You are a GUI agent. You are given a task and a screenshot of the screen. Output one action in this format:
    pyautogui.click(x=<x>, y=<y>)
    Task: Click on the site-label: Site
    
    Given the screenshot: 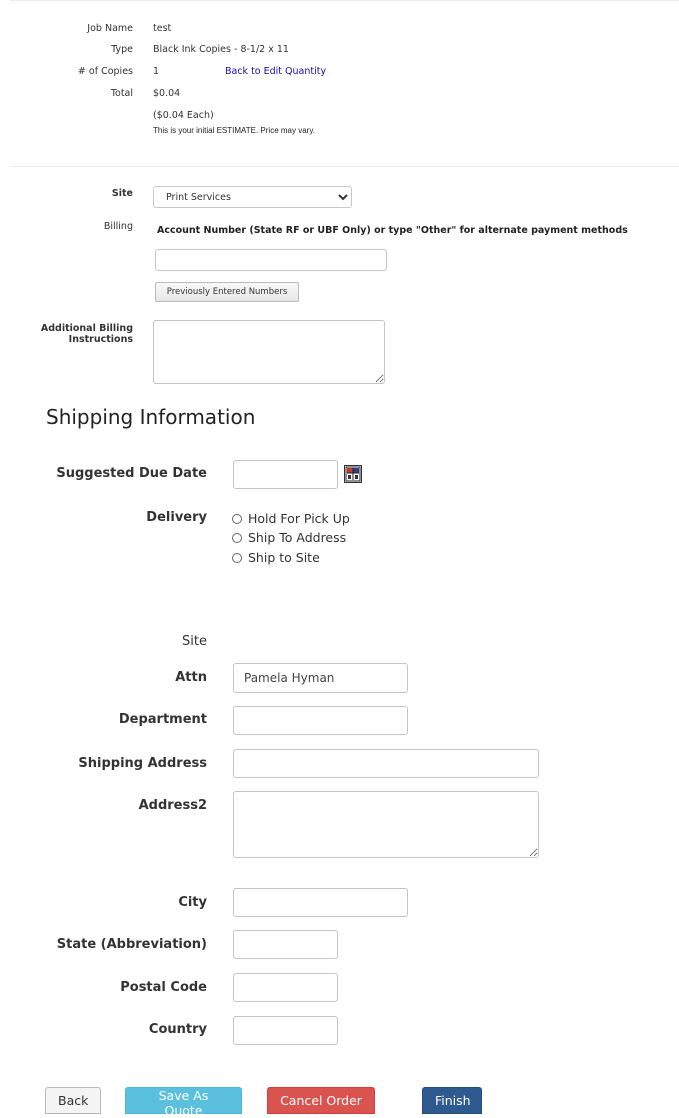 What is the action you would take?
    pyautogui.click(x=122, y=193)
    